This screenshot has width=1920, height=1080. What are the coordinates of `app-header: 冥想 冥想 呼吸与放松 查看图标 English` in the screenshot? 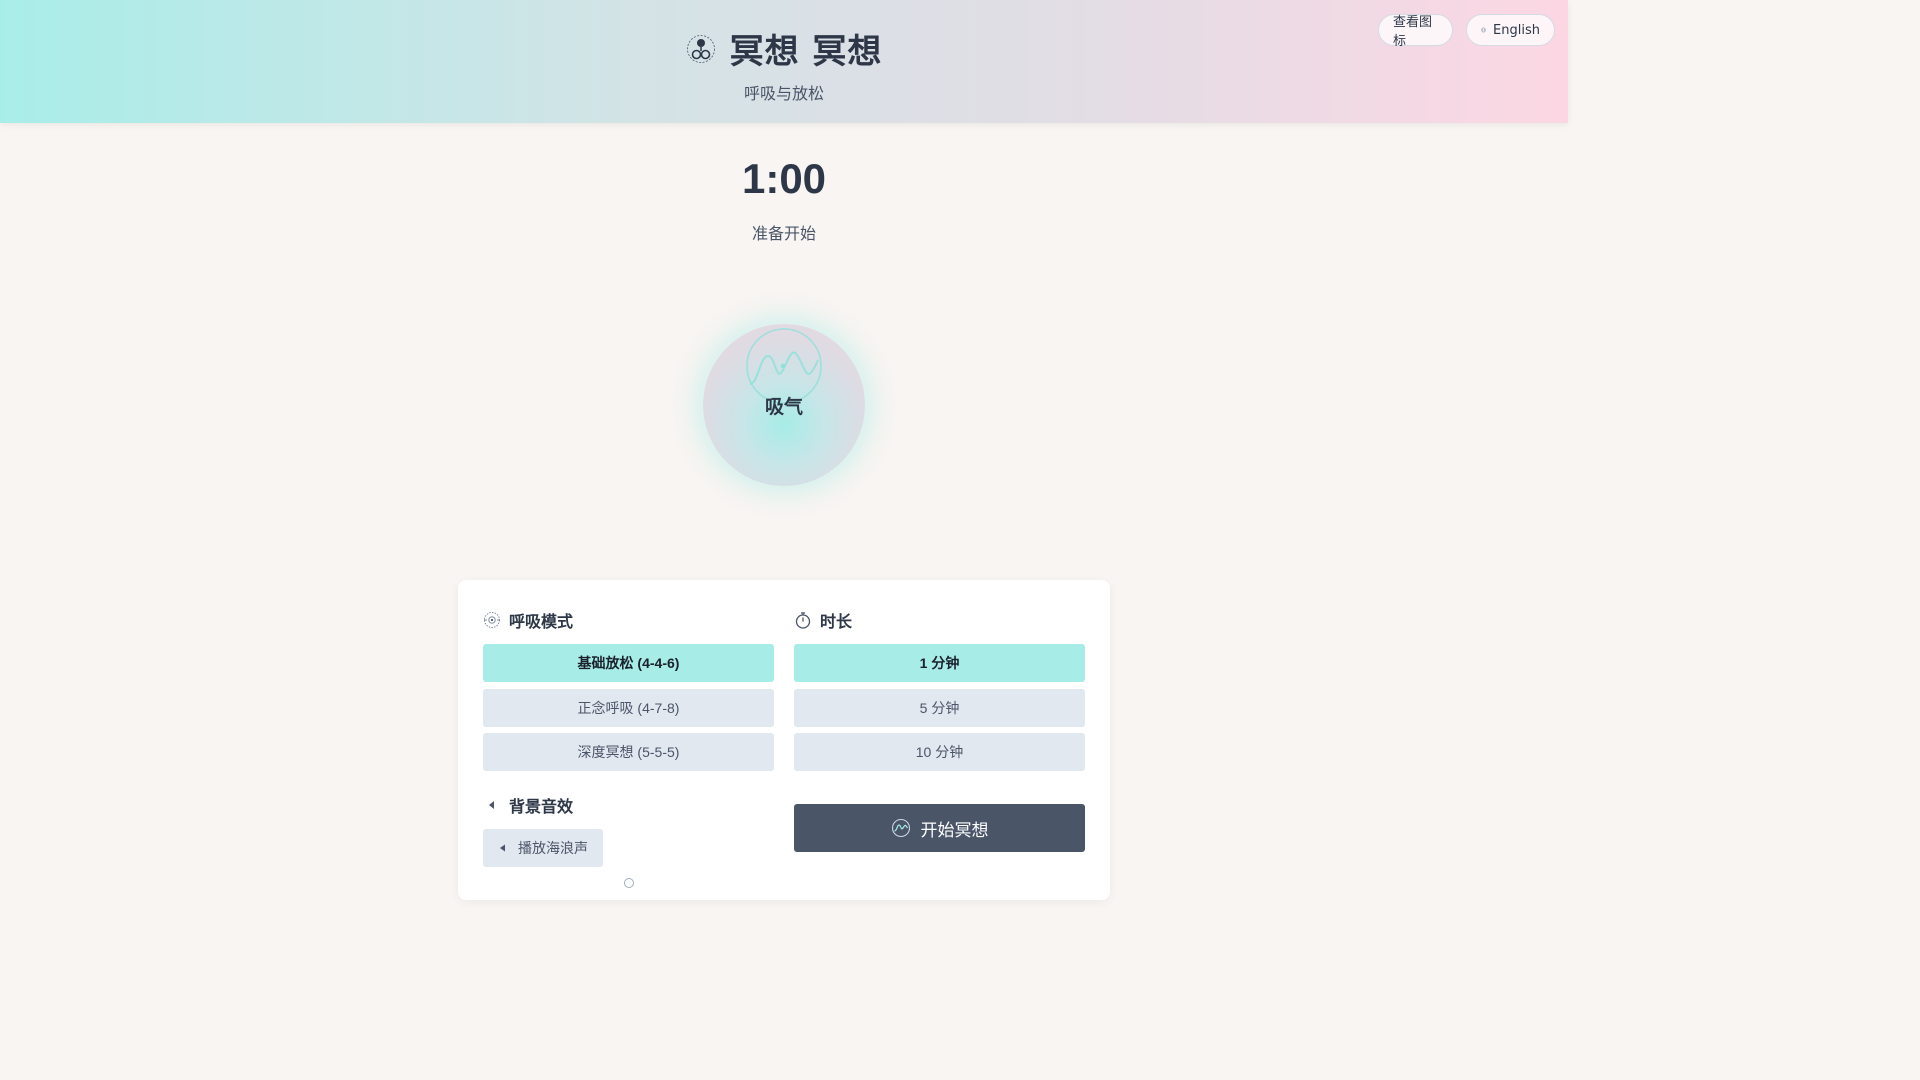 It's located at (784, 61).